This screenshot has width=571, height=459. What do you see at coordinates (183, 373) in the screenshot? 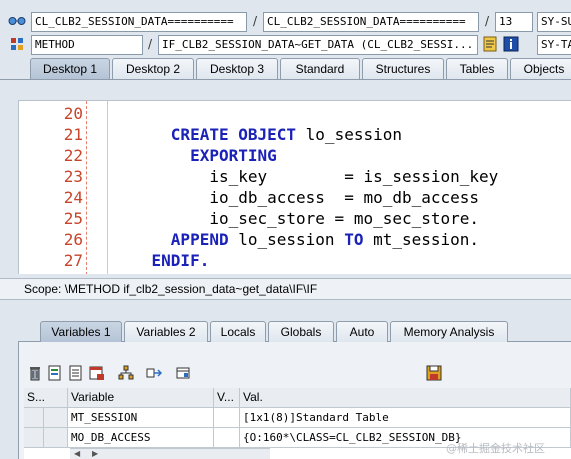
I see `filter-icon` at bounding box center [183, 373].